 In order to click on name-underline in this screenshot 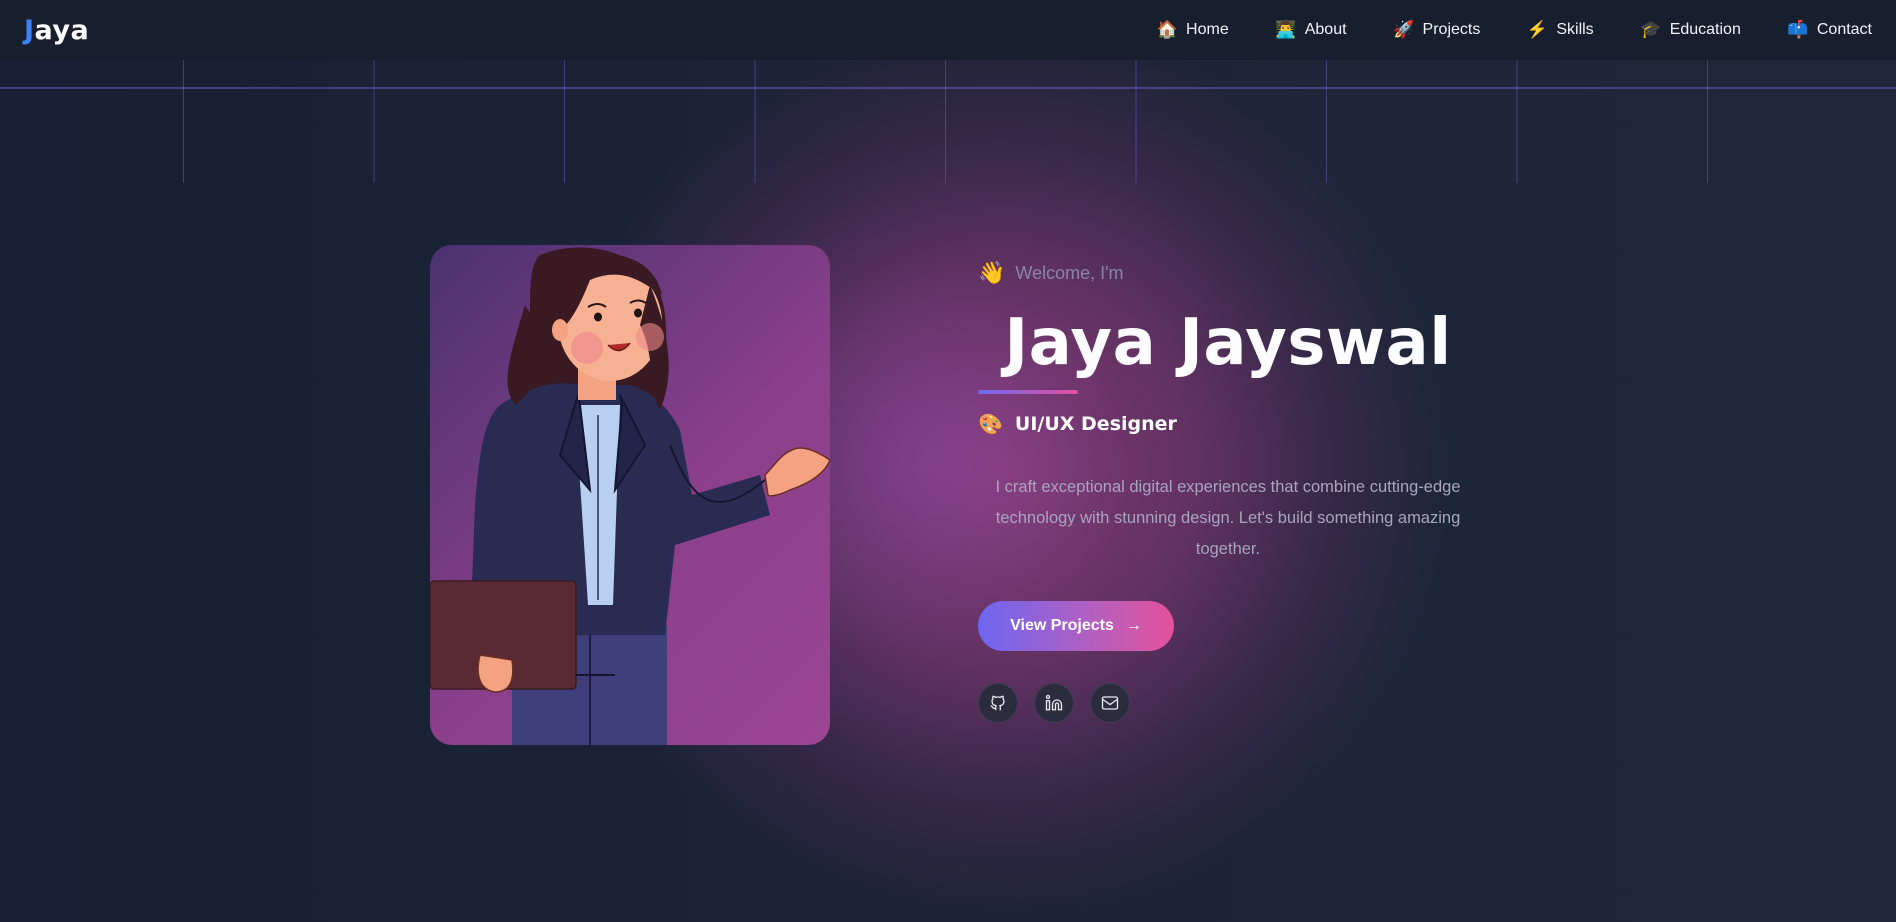, I will do `click(1028, 392)`.